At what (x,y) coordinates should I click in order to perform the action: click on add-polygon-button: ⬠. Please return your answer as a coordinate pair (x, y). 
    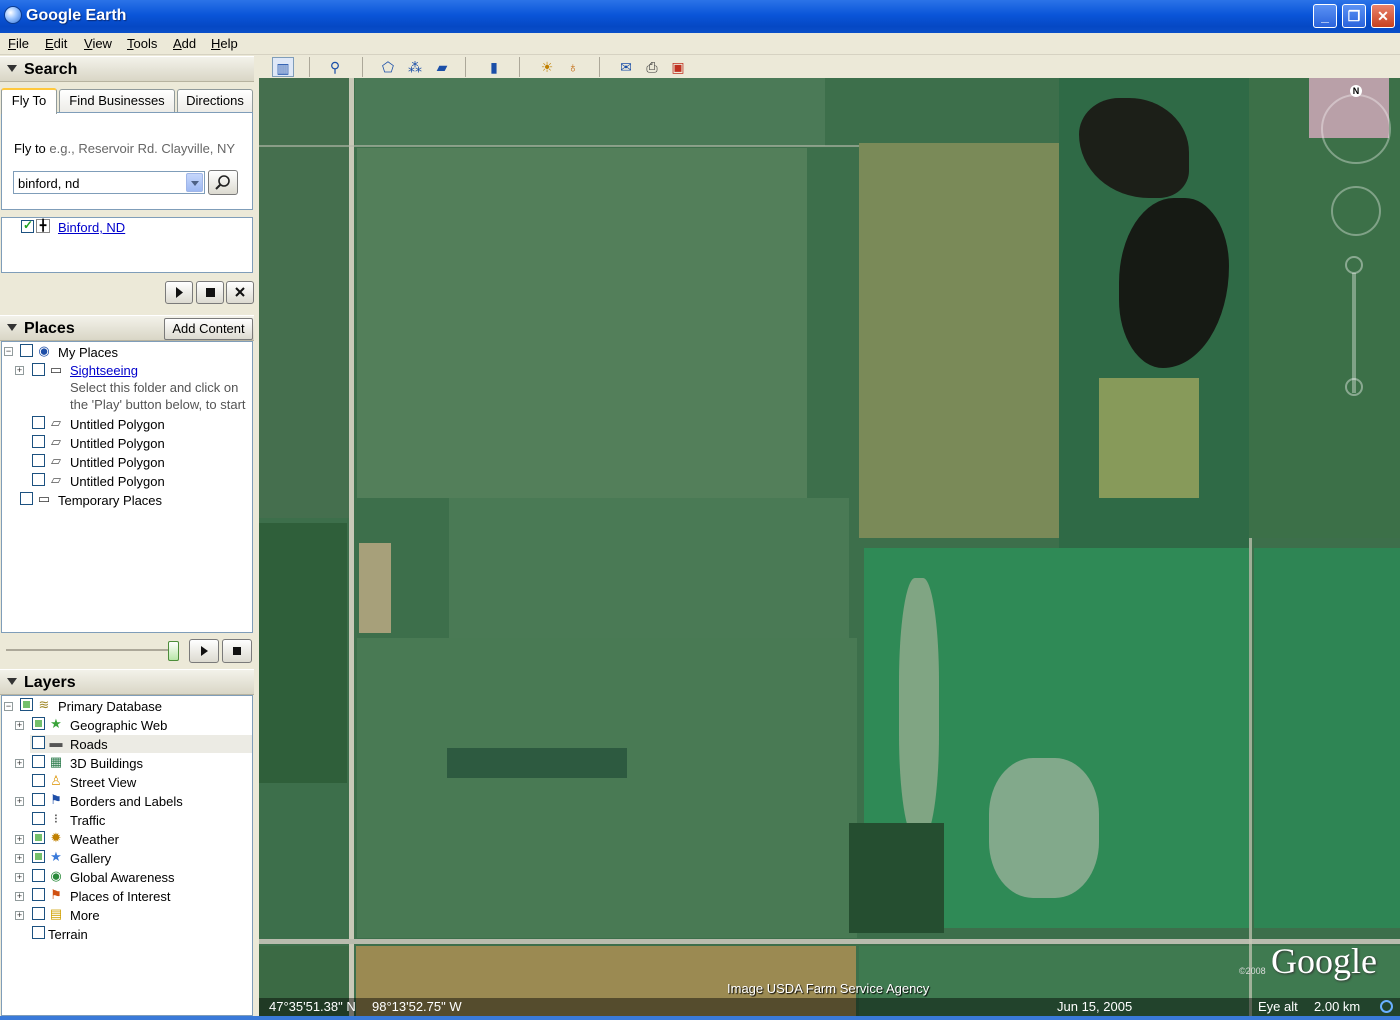
    Looking at the image, I should click on (388, 67).